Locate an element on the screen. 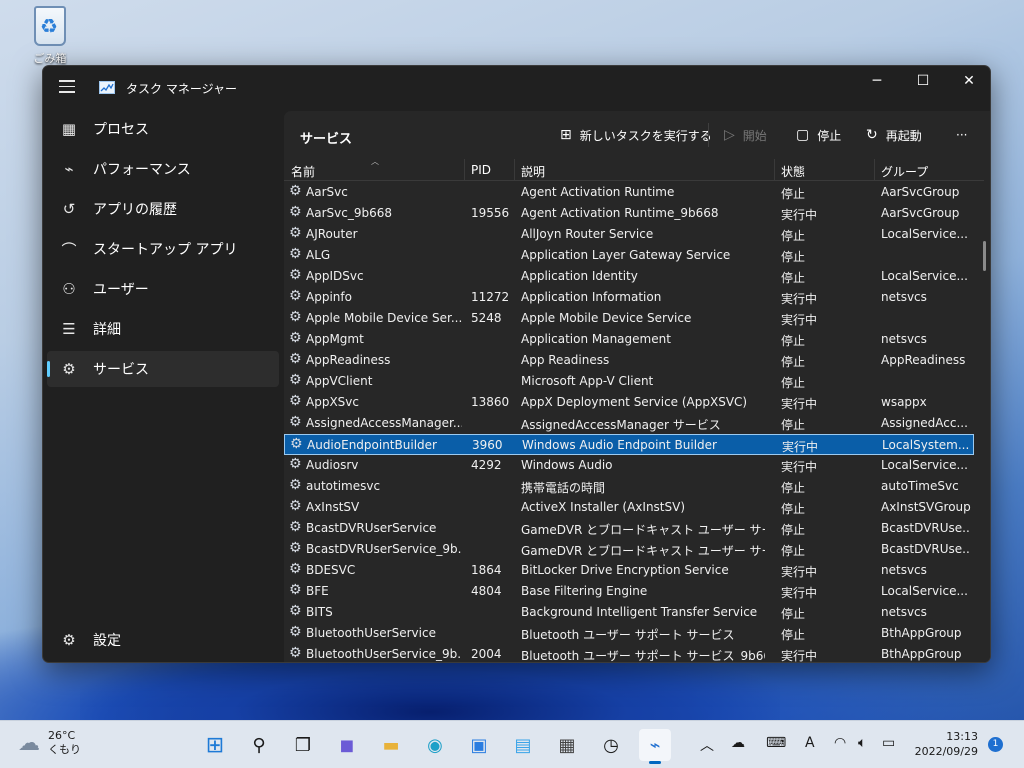 This screenshot has width=1024, height=768. column-header-name: 名前 is located at coordinates (303, 171).